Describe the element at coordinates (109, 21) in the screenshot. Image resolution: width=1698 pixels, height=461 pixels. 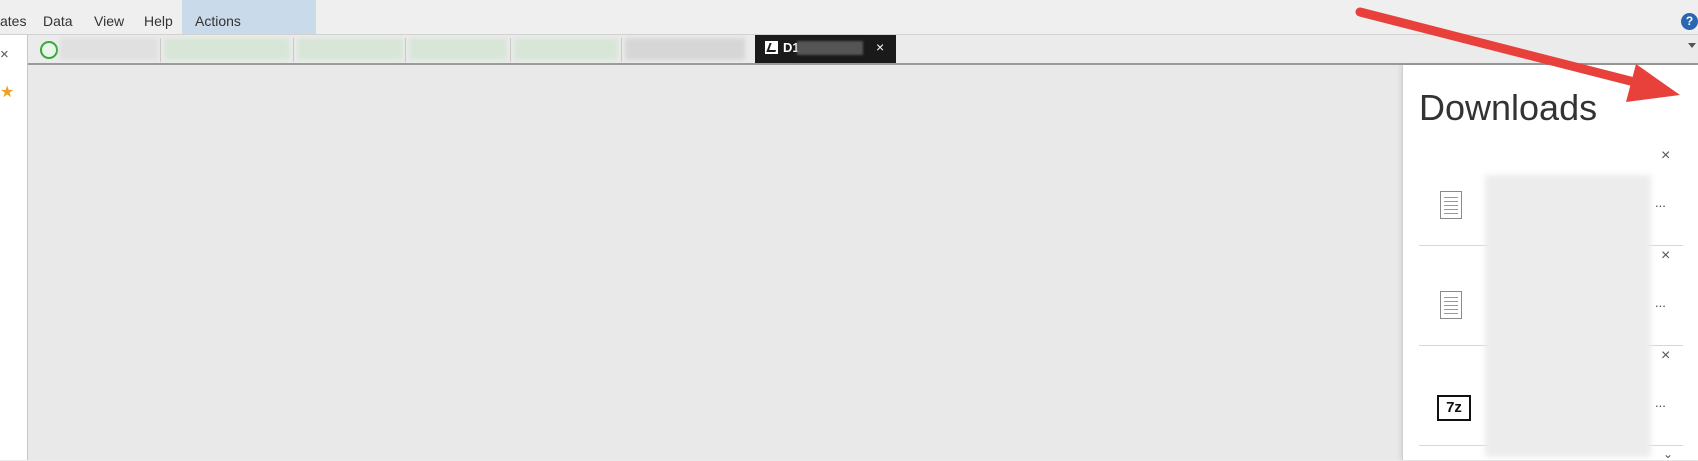
I see `menu-item-view: View` at that location.